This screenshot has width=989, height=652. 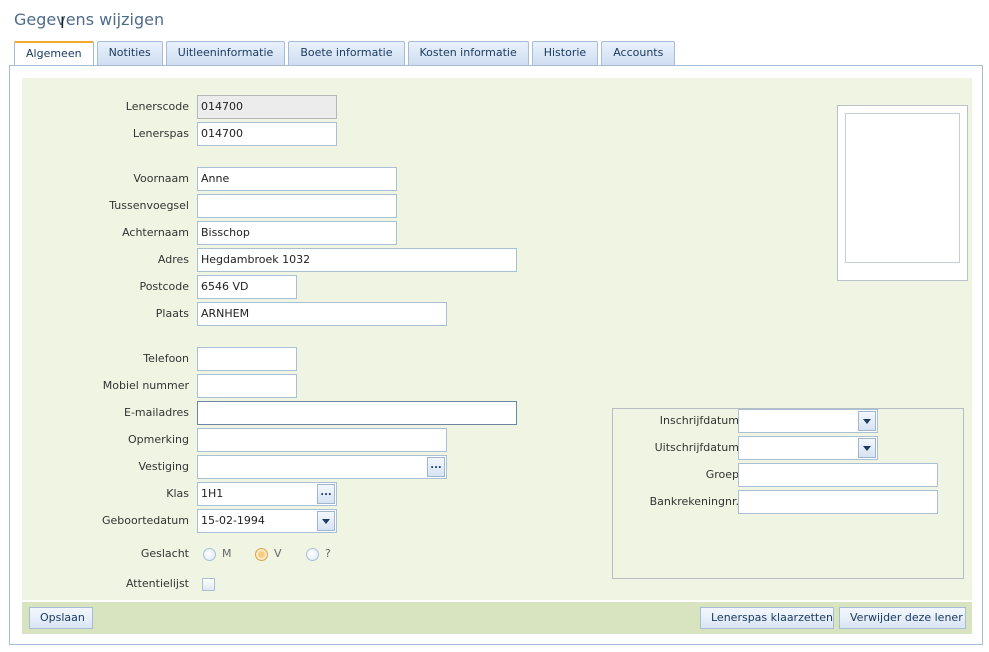 I want to click on bankrekening-label: Bankrekeningnr., so click(x=694, y=501).